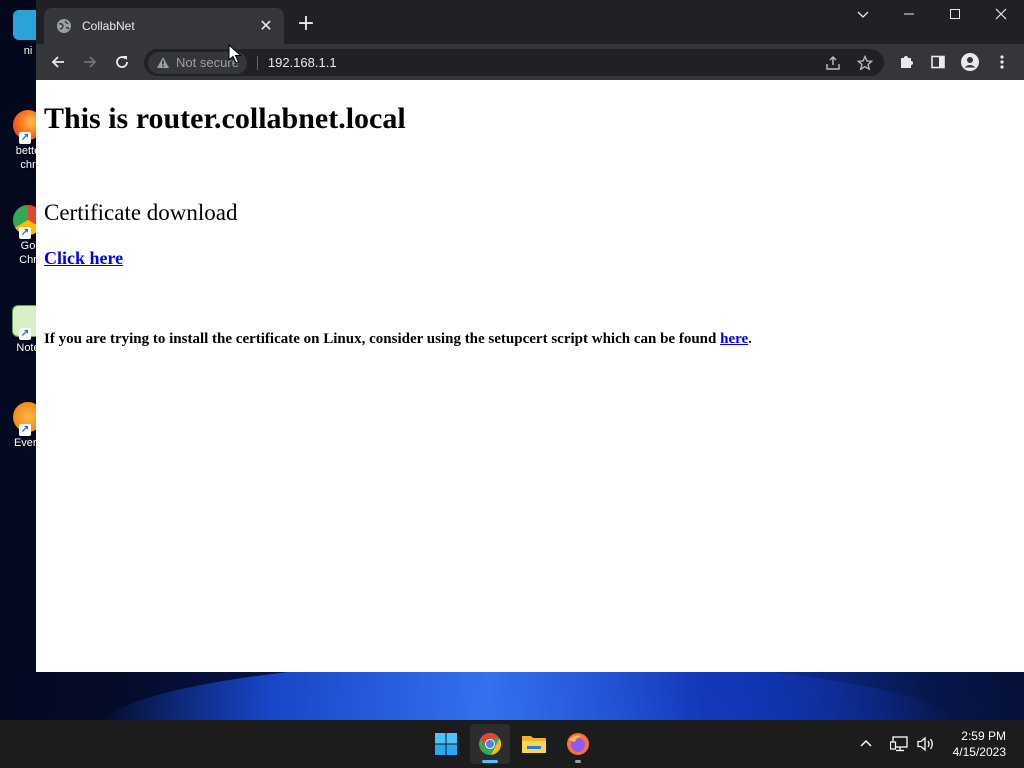  I want to click on tab-search-button, so click(863, 16).